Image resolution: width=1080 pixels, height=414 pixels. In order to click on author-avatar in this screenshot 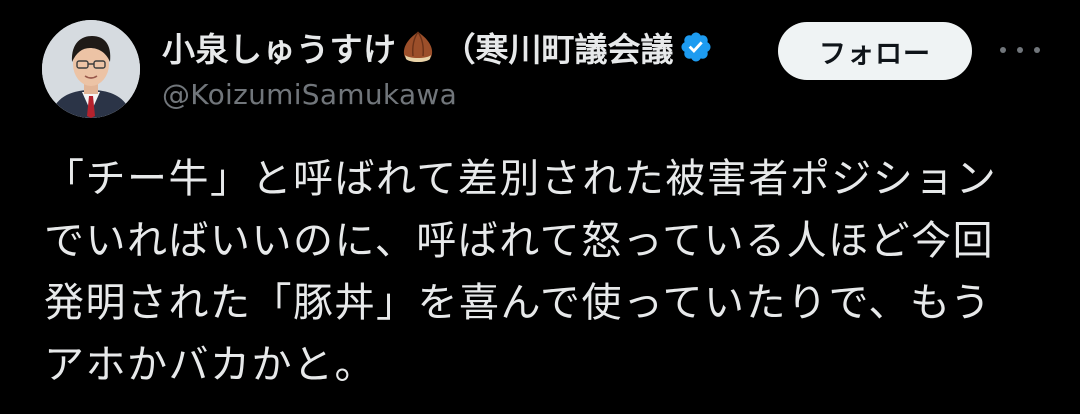, I will do `click(91, 69)`.